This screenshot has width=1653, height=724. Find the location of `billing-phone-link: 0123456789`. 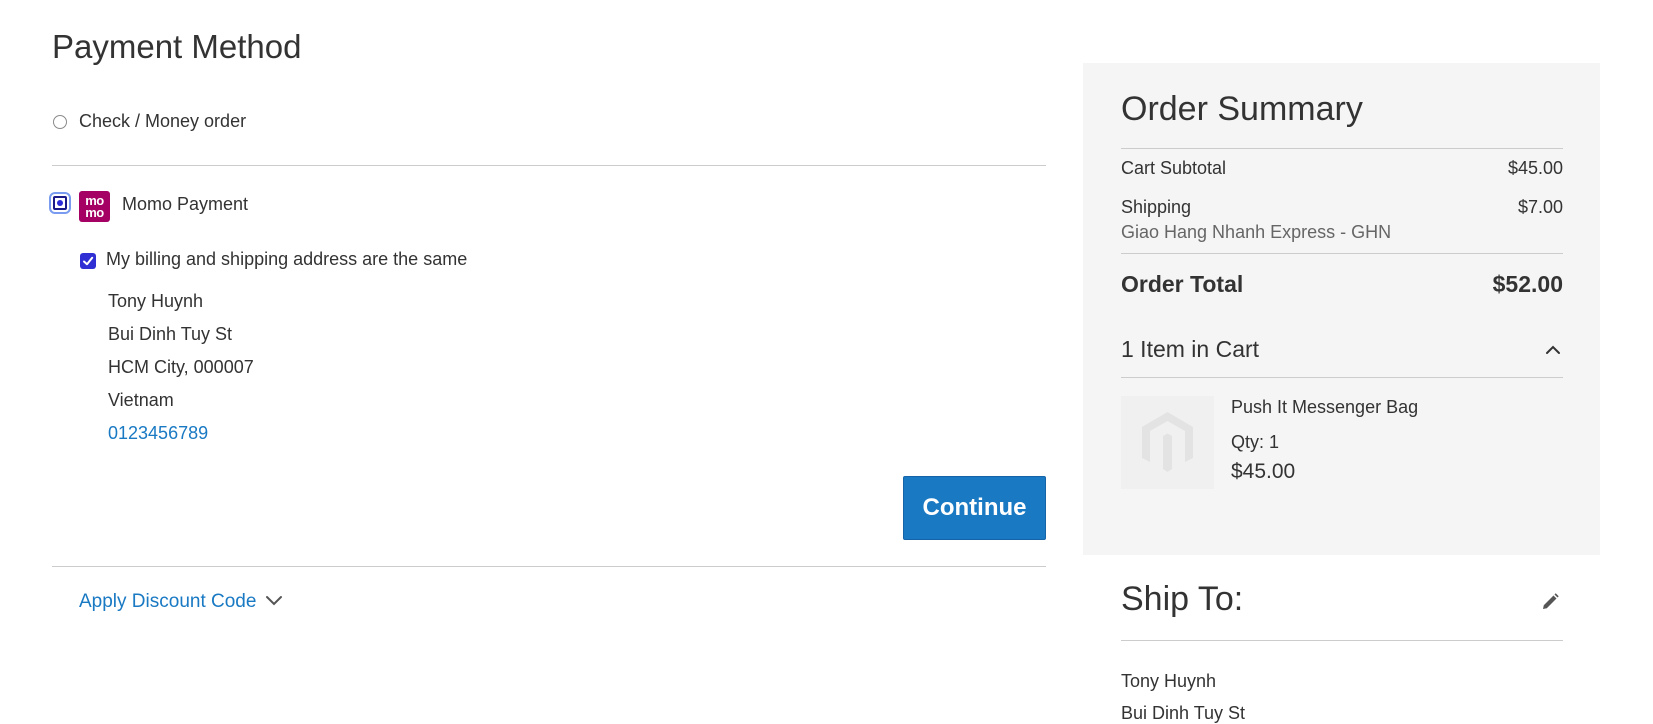

billing-phone-link: 0123456789 is located at coordinates (158, 433).